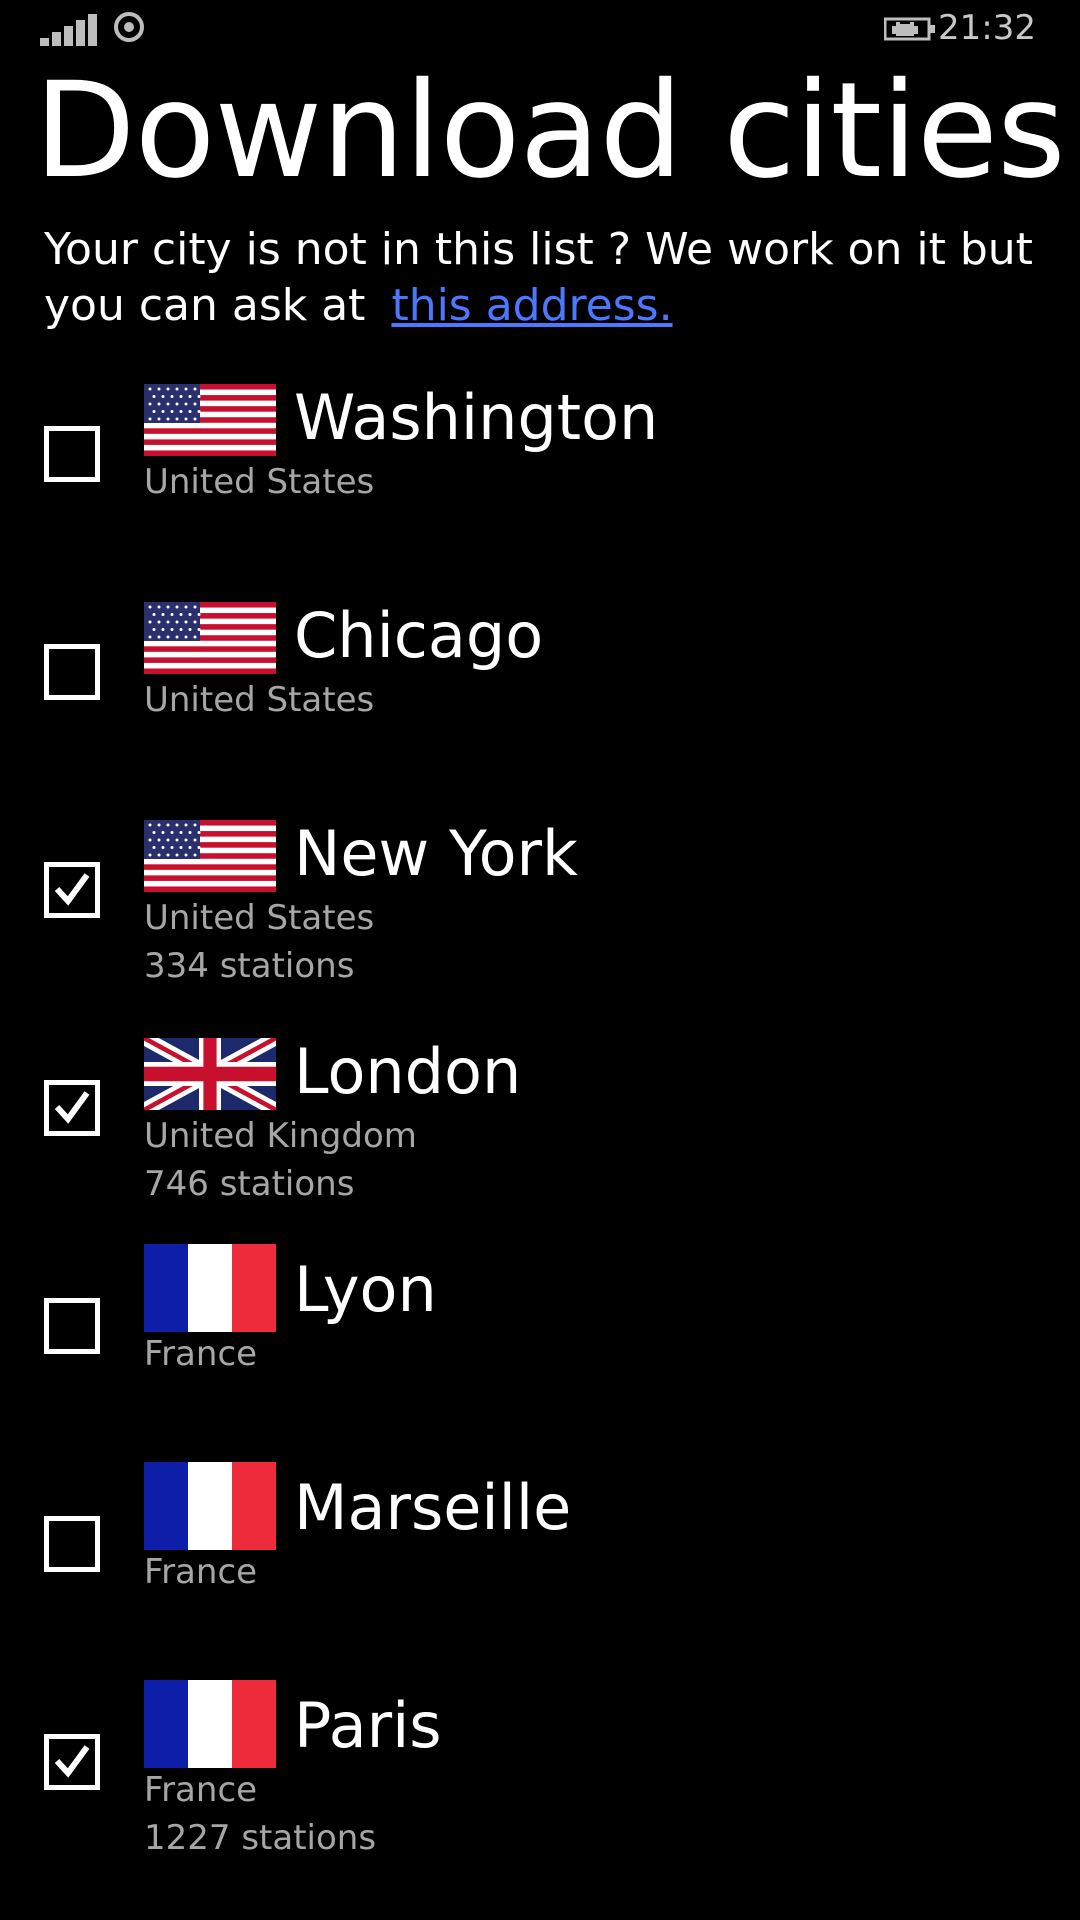 This screenshot has height=1920, width=1080. I want to click on status-bar: 21:32, so click(540, 30).